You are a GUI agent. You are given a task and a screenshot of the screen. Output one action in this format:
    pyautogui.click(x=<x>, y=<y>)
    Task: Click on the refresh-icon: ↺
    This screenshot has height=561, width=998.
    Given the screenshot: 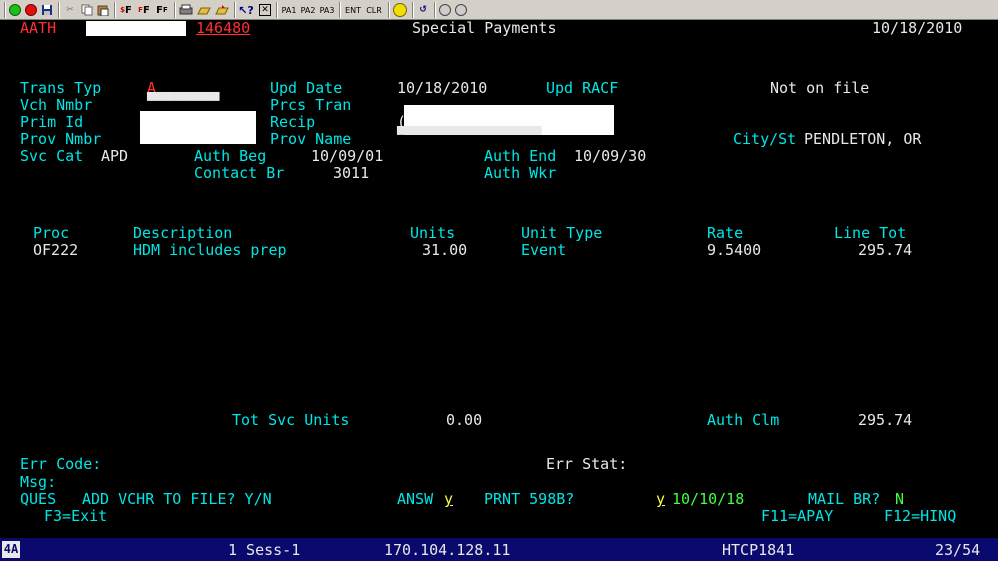 What is the action you would take?
    pyautogui.click(x=423, y=10)
    